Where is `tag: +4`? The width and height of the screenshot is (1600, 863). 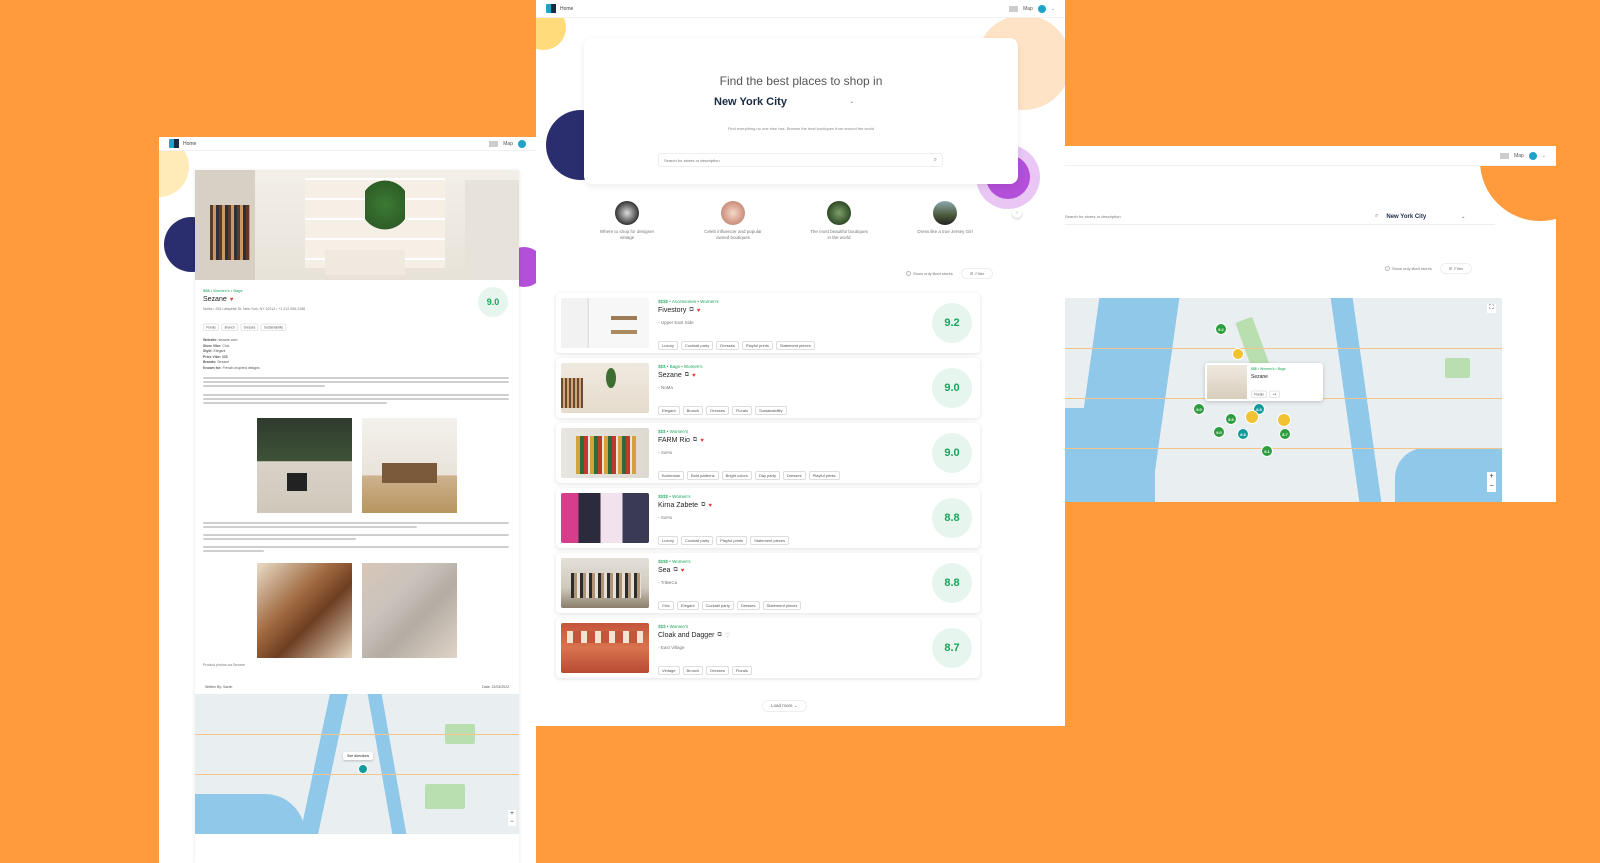
tag: +4 is located at coordinates (1274, 394).